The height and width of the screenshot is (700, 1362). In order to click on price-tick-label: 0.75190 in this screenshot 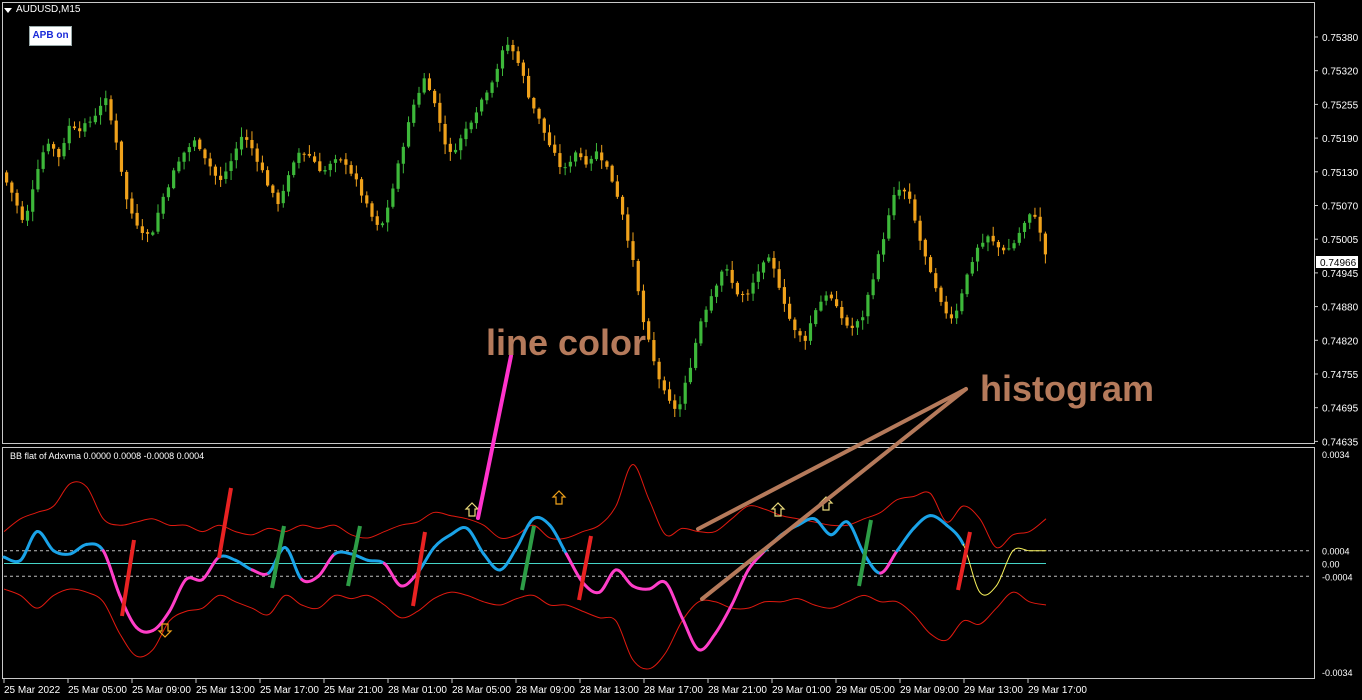, I will do `click(1340, 139)`.